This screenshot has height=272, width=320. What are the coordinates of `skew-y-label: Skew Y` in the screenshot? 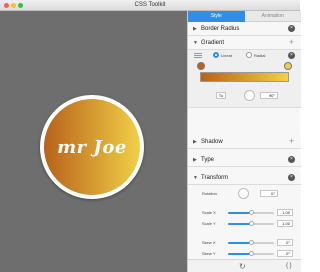 It's located at (209, 253).